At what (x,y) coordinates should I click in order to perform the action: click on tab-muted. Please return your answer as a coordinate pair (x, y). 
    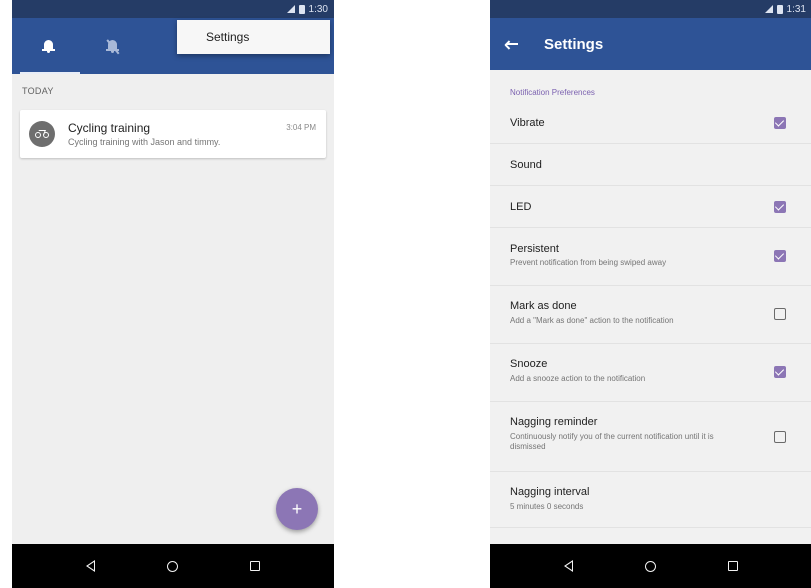
    Looking at the image, I should click on (112, 46).